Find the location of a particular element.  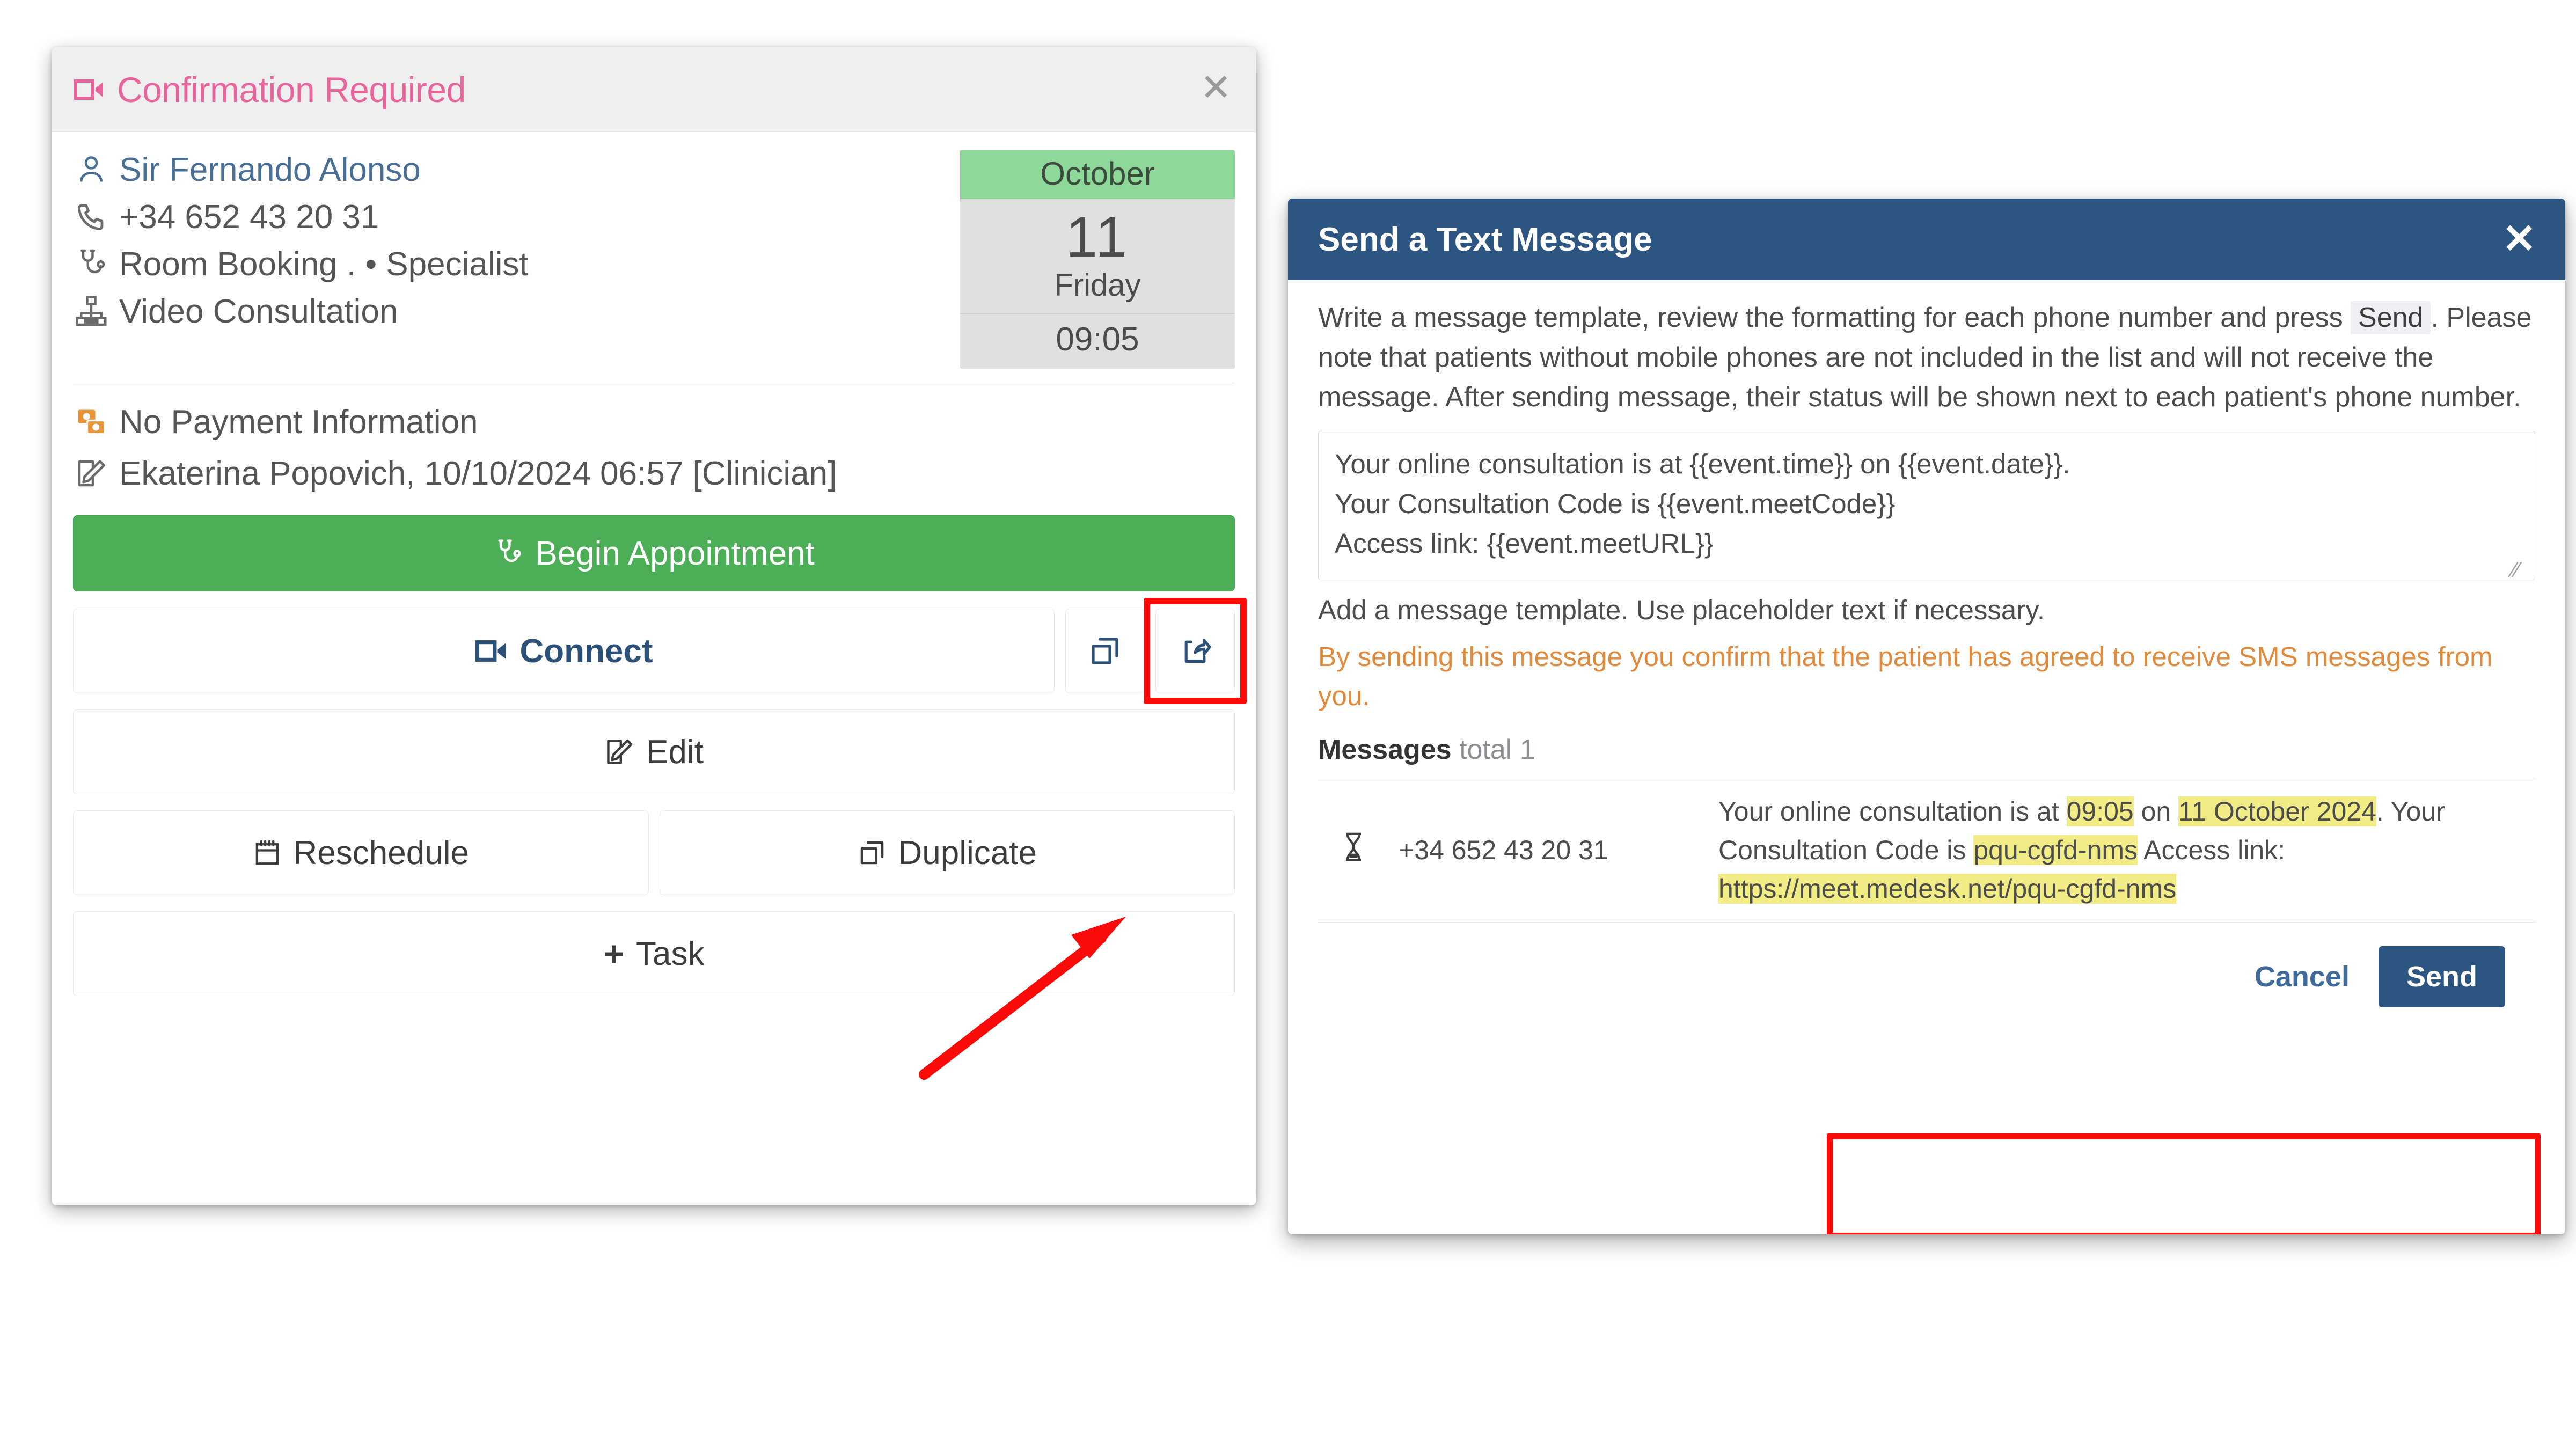

appointment-date-badge: October 11 Friday 09:05 is located at coordinates (1097, 259).